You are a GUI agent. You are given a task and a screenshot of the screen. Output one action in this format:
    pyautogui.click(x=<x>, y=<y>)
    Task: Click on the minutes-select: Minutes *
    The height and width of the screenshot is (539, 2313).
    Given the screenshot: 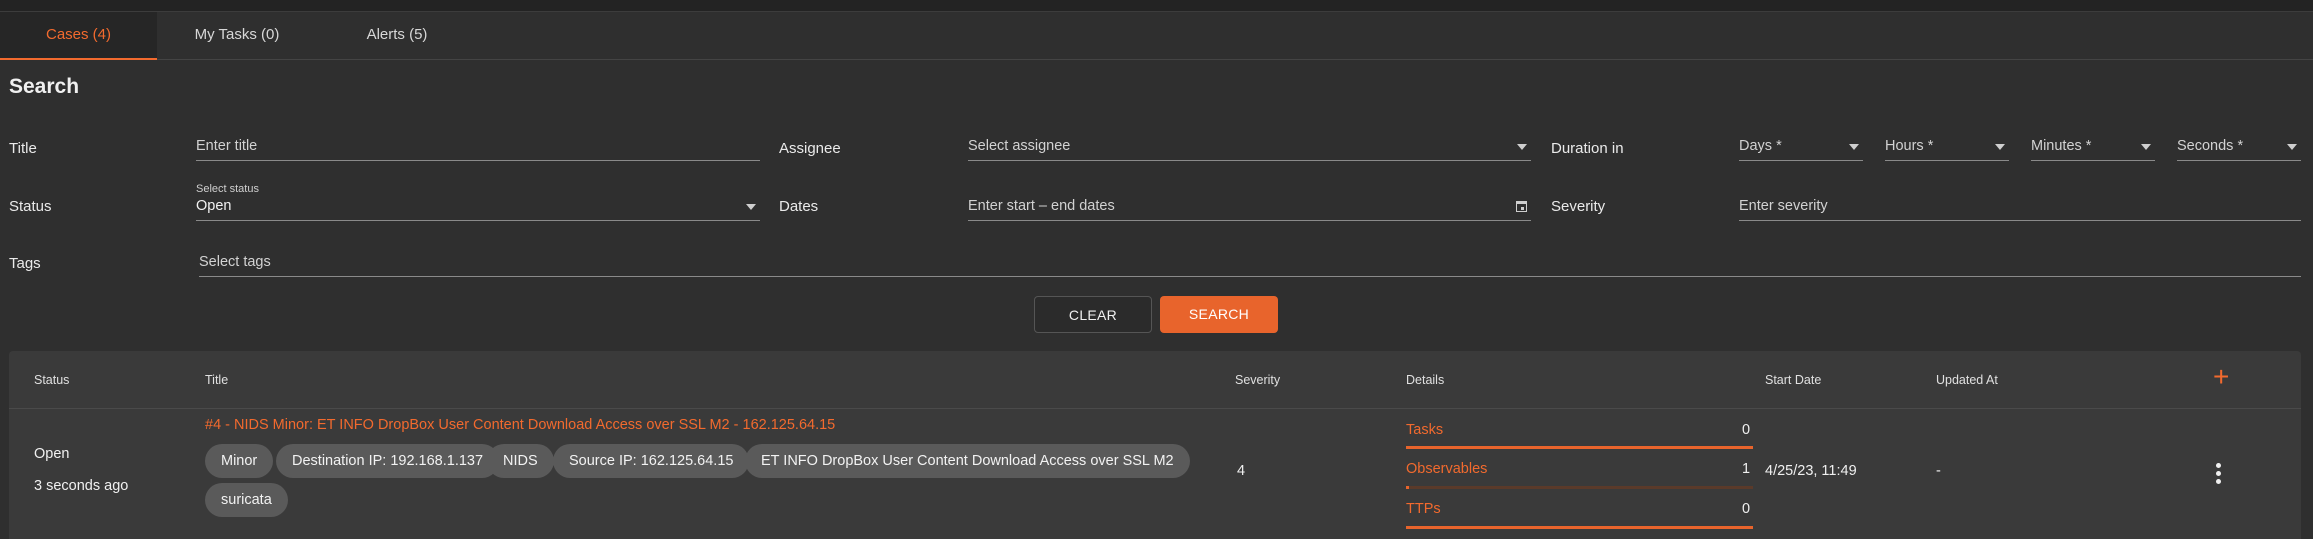 What is the action you would take?
    pyautogui.click(x=2093, y=145)
    